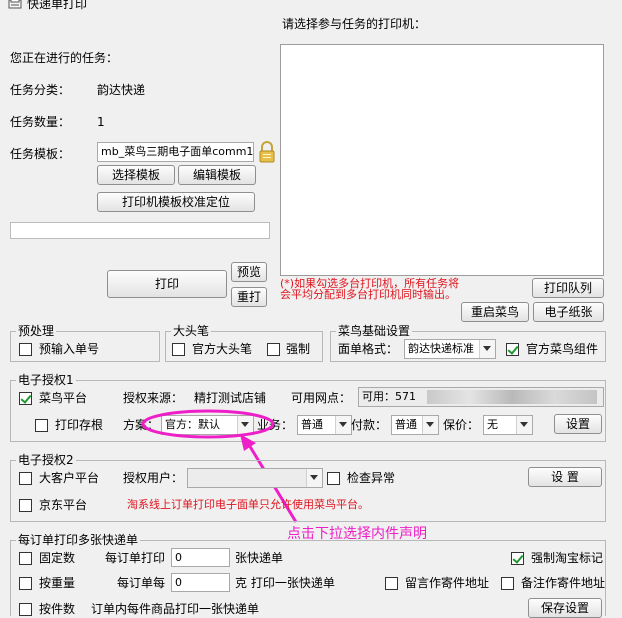 The image size is (622, 618). Describe the element at coordinates (69, 478) in the screenshot. I see `big-customer-label: 大客户平台` at that location.